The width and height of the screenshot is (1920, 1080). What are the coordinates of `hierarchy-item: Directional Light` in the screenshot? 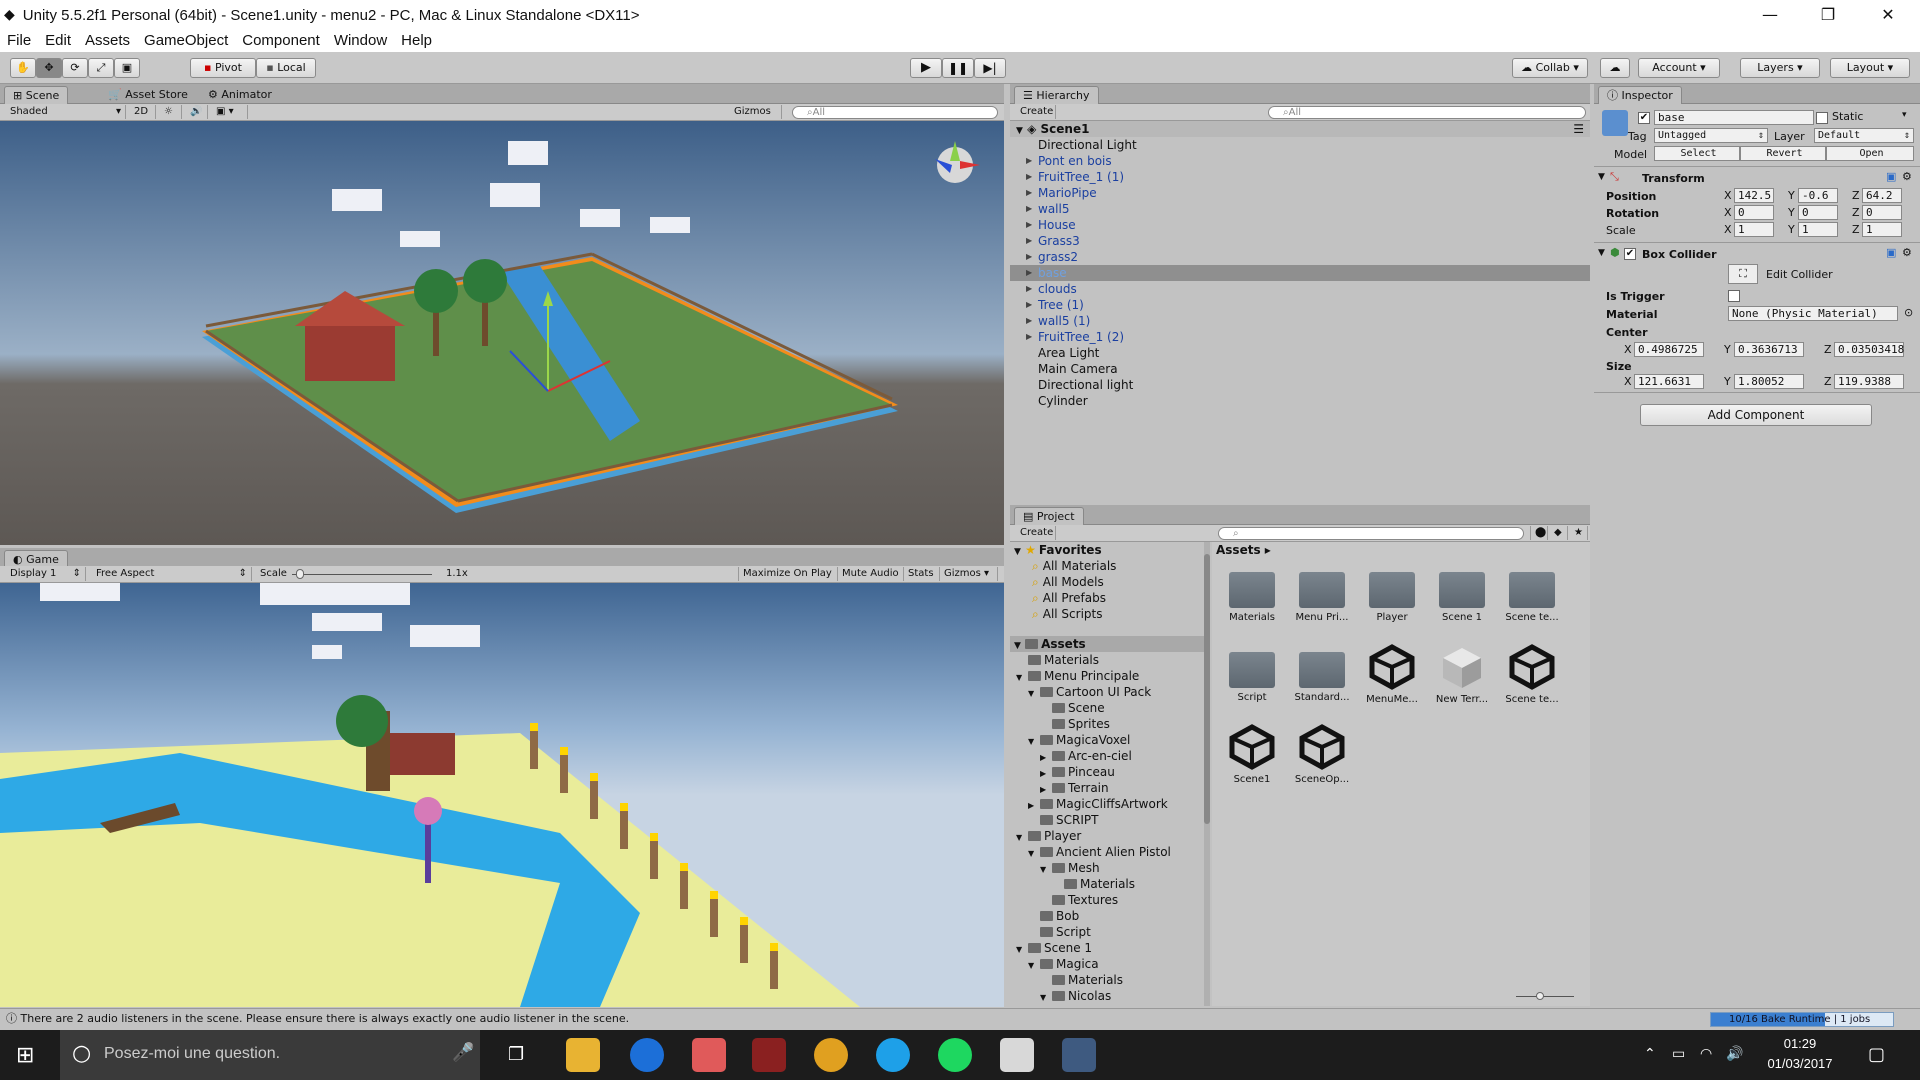 It's located at (1300, 145).